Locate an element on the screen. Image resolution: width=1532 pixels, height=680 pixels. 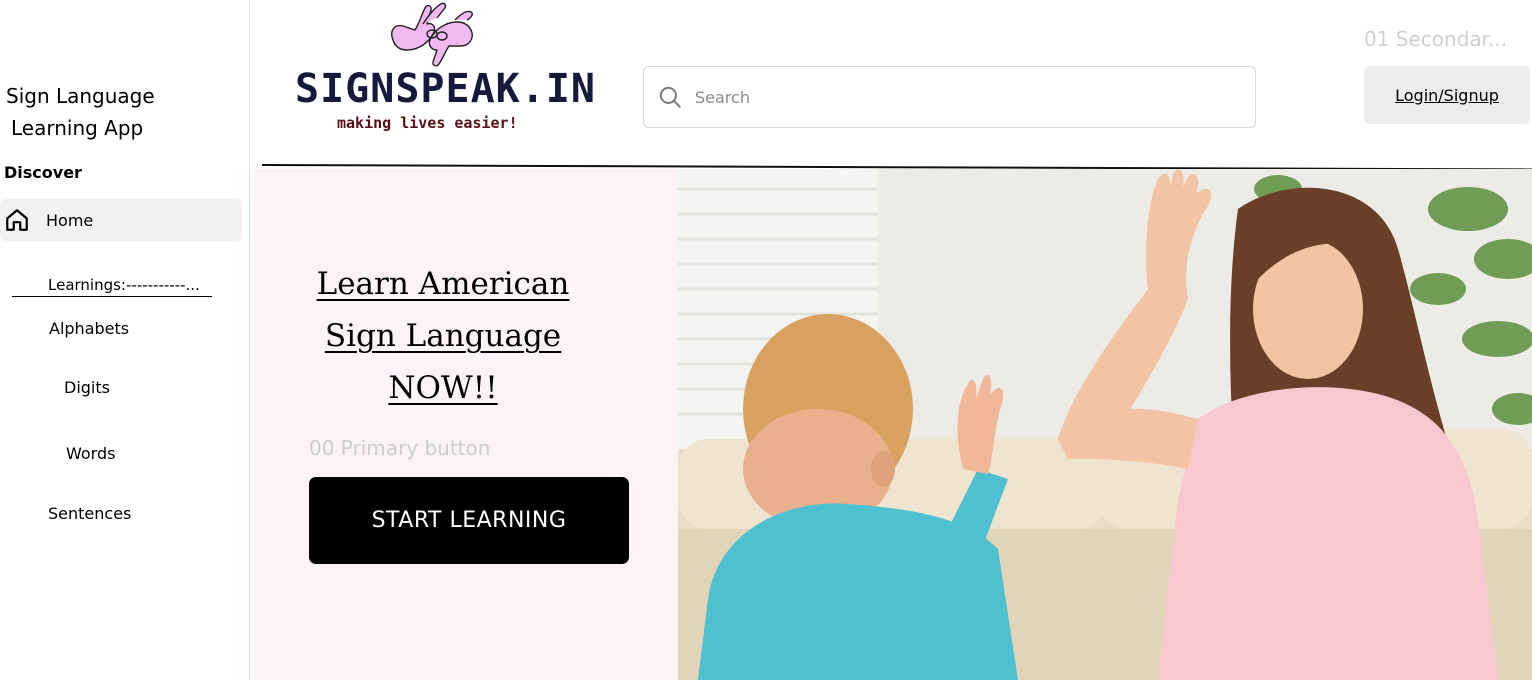
app-title-line2: Learning App is located at coordinates (77, 128).